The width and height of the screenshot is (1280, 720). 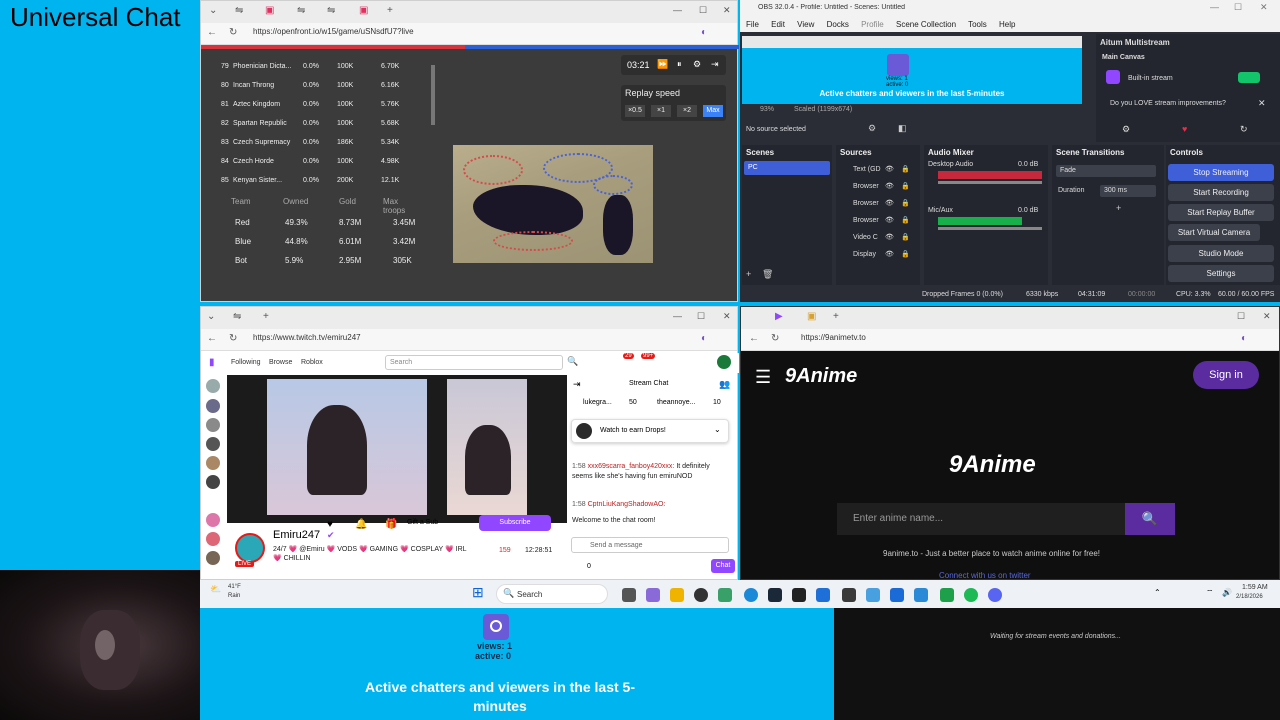 What do you see at coordinates (397, 449) in the screenshot?
I see `video-player` at bounding box center [397, 449].